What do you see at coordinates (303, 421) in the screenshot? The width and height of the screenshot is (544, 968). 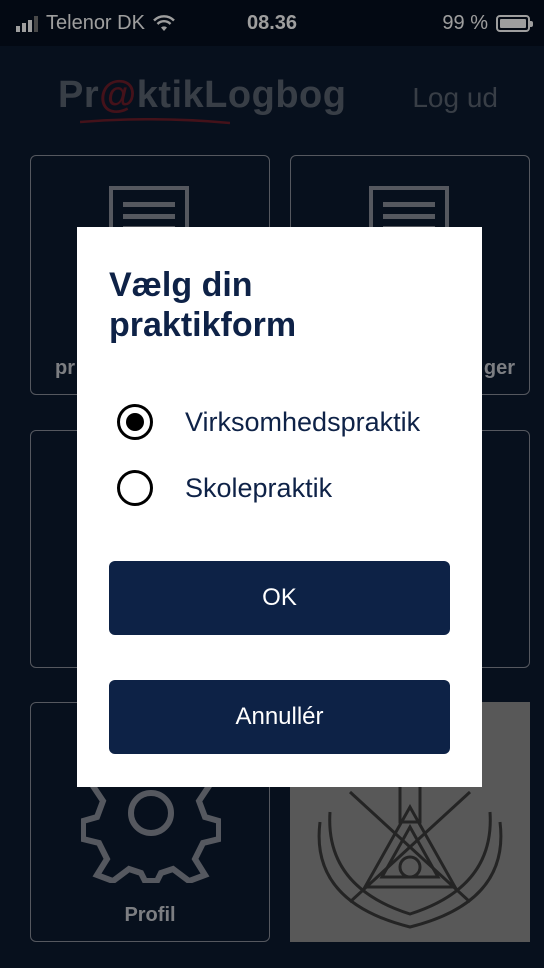 I see `option-label: Virksomhedspraktik` at bounding box center [303, 421].